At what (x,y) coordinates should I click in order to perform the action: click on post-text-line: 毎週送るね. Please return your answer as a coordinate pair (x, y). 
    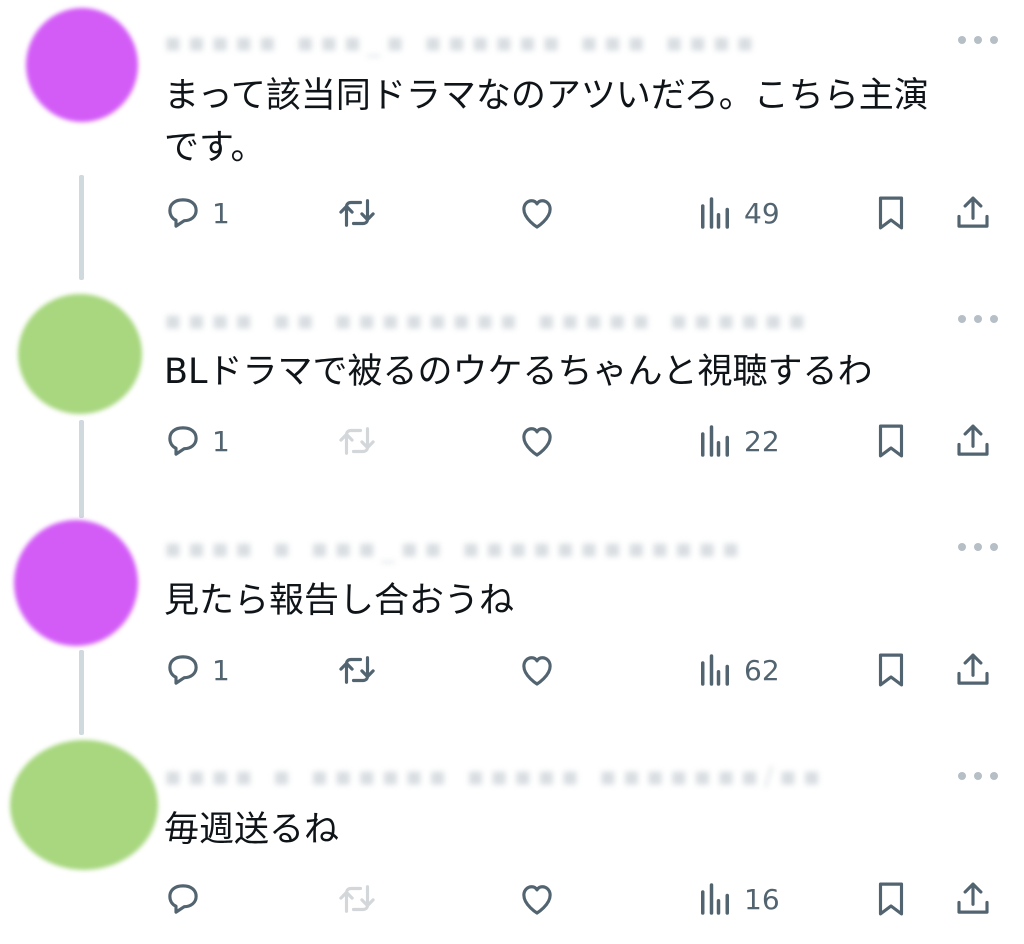
    Looking at the image, I should click on (252, 830).